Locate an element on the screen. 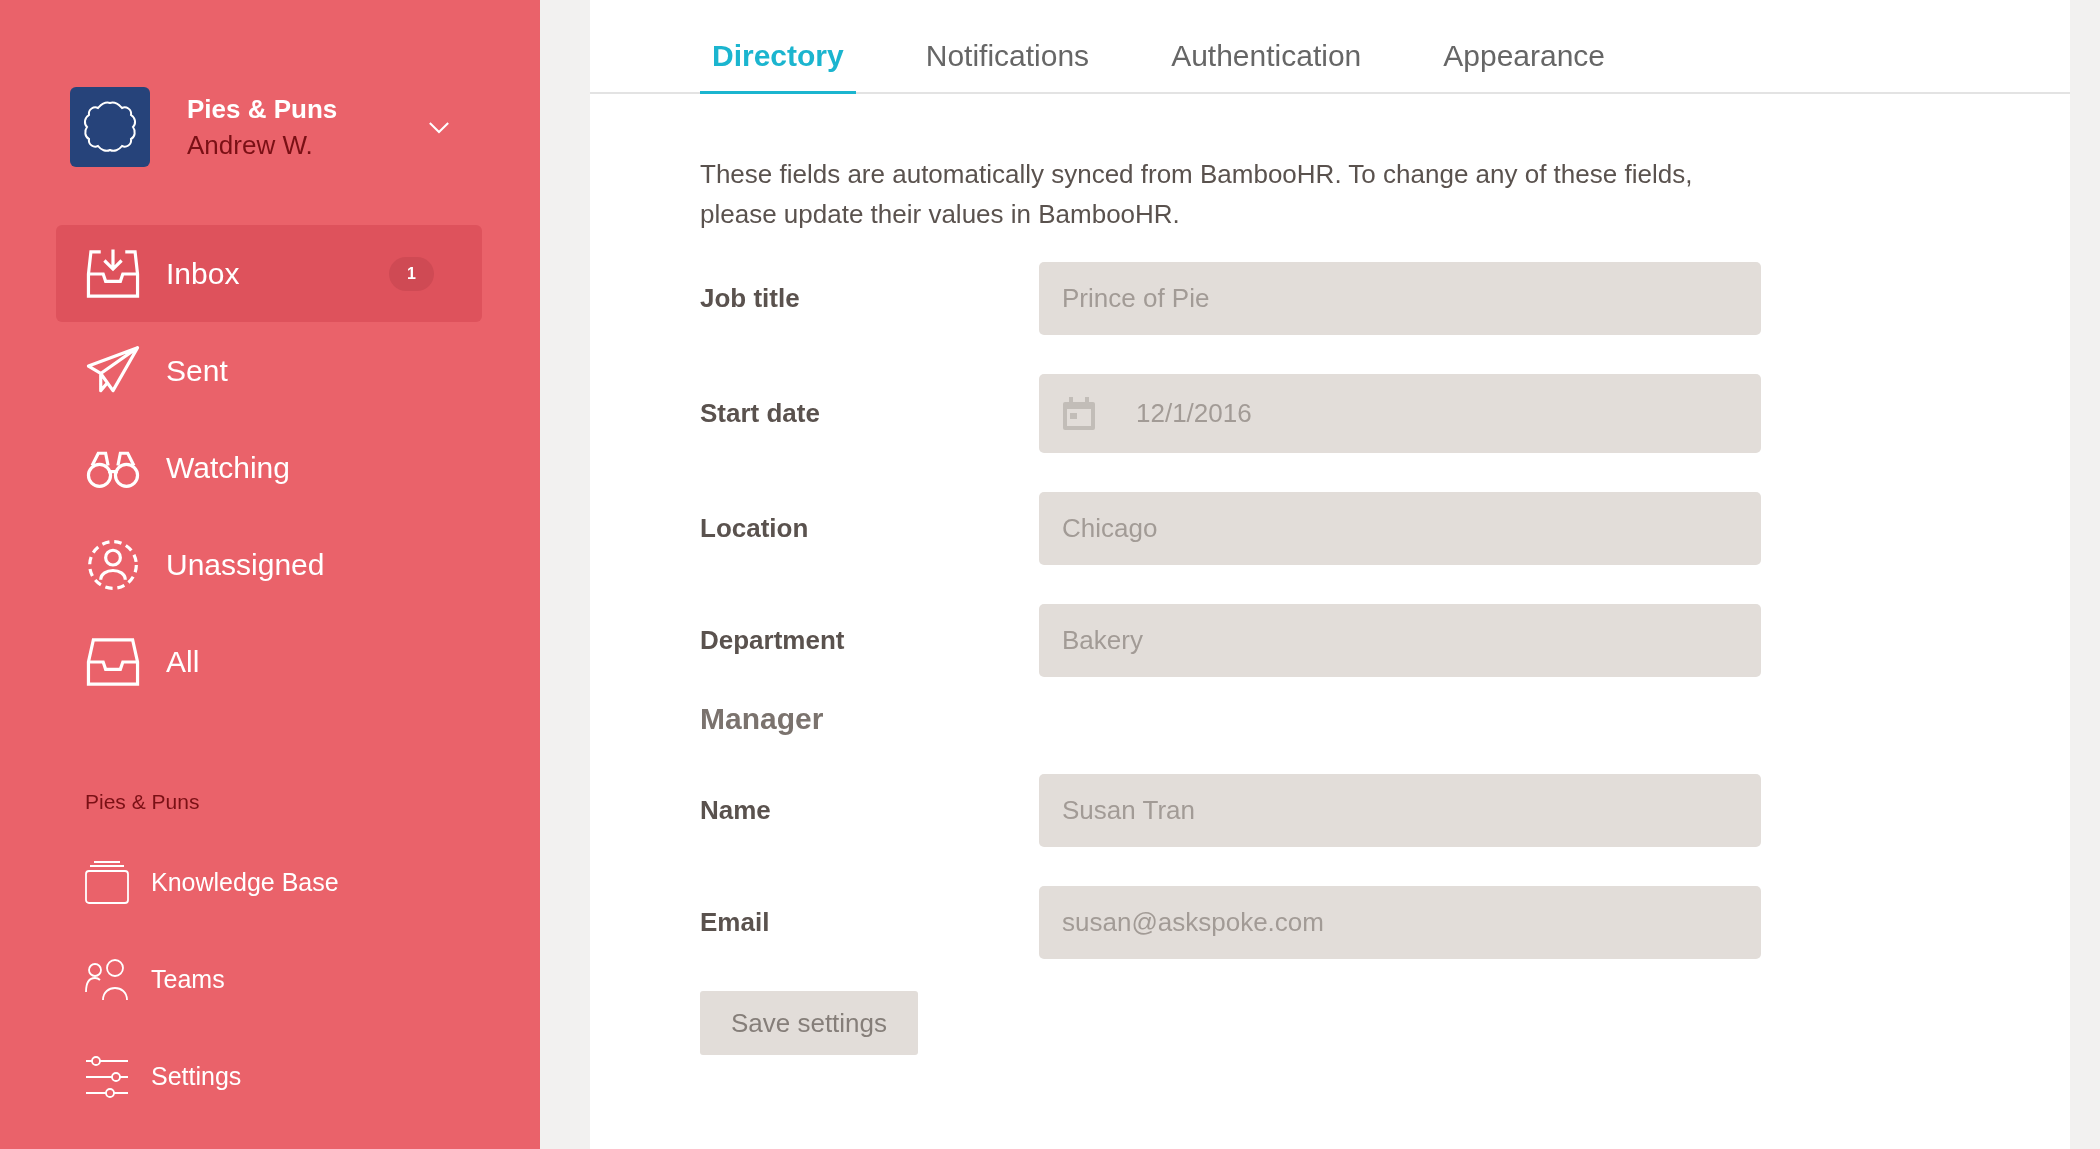 This screenshot has width=2100, height=1149. tab: Notifications is located at coordinates (1007, 66).